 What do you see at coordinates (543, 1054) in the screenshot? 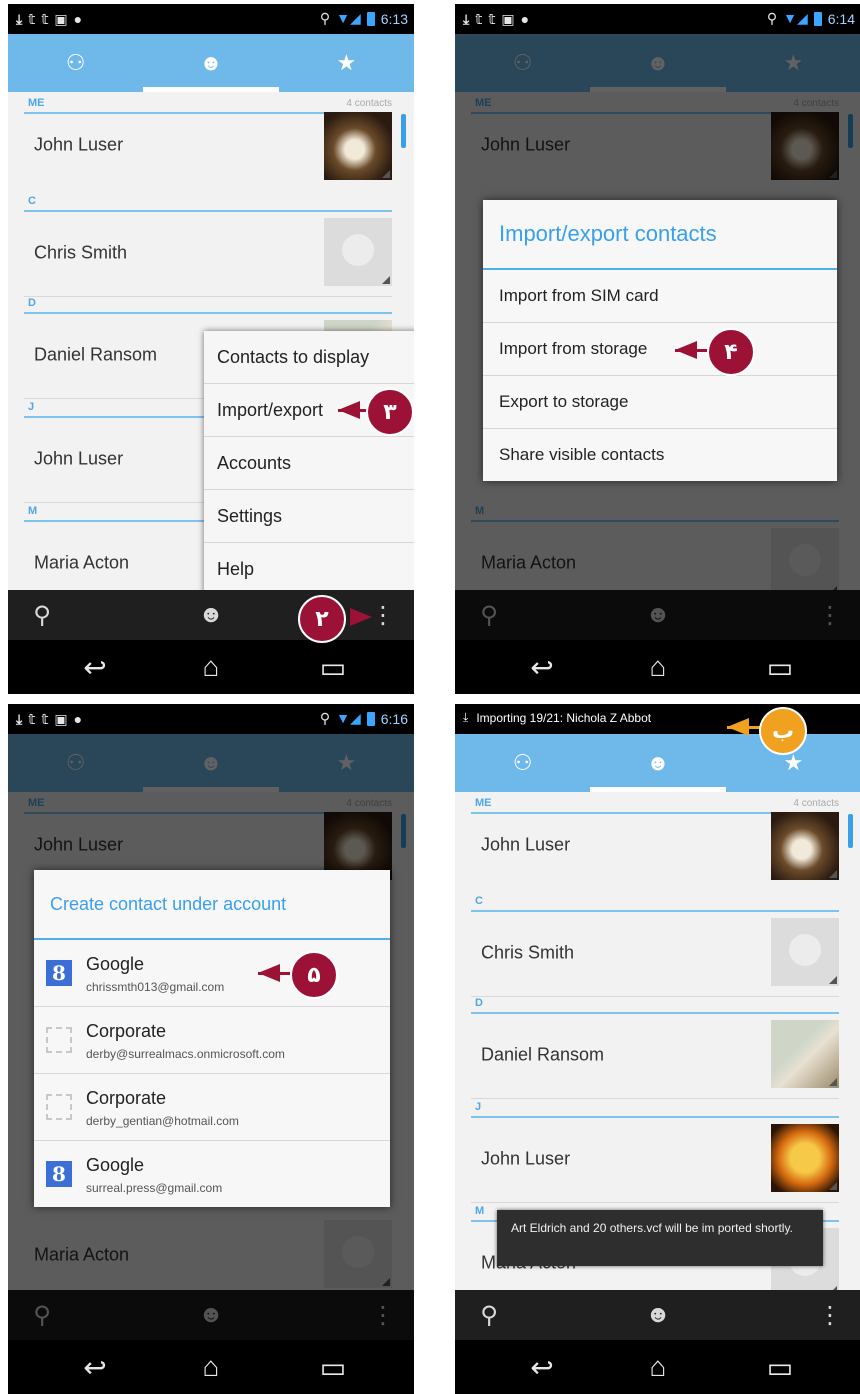
I see `contact-name: Daniel Ransom` at bounding box center [543, 1054].